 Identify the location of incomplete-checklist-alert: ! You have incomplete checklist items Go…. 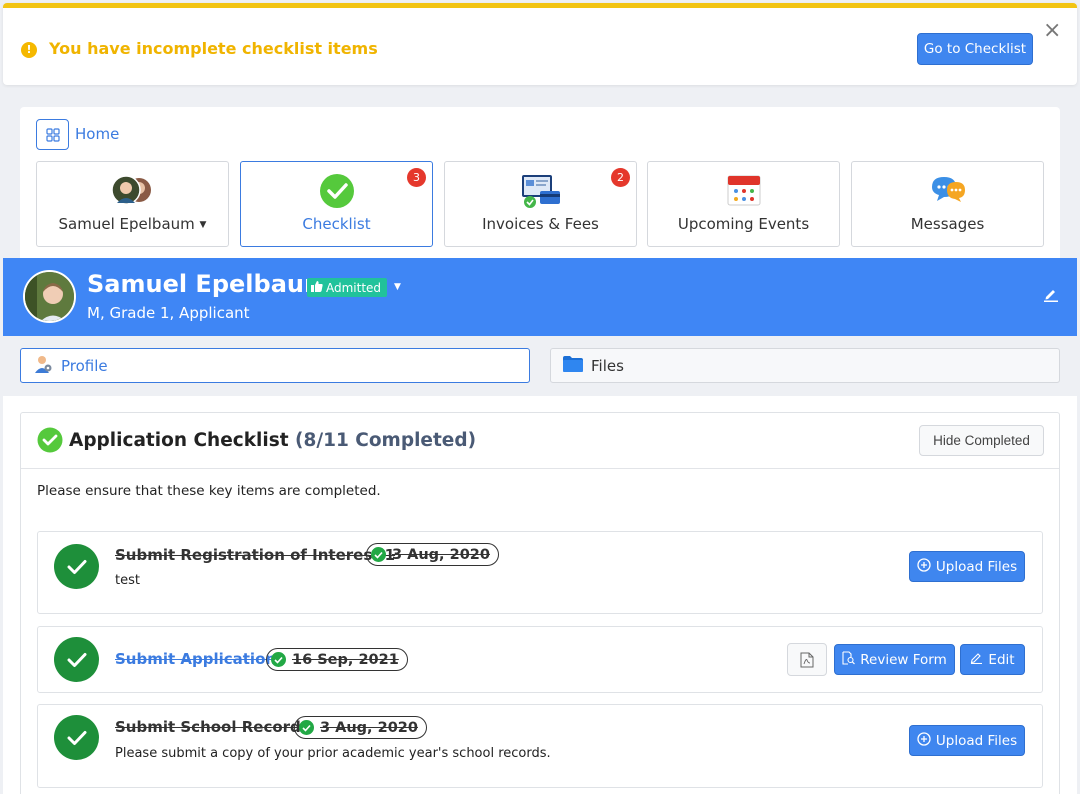
(540, 44).